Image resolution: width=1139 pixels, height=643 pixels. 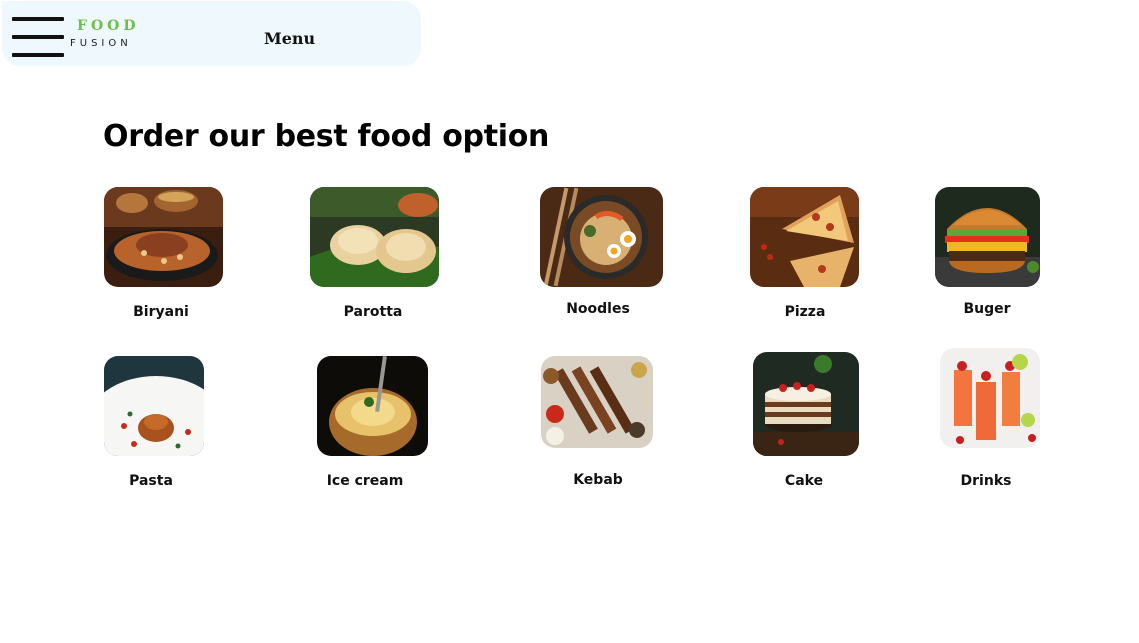 What do you see at coordinates (154, 406) in the screenshot?
I see `pasta-image` at bounding box center [154, 406].